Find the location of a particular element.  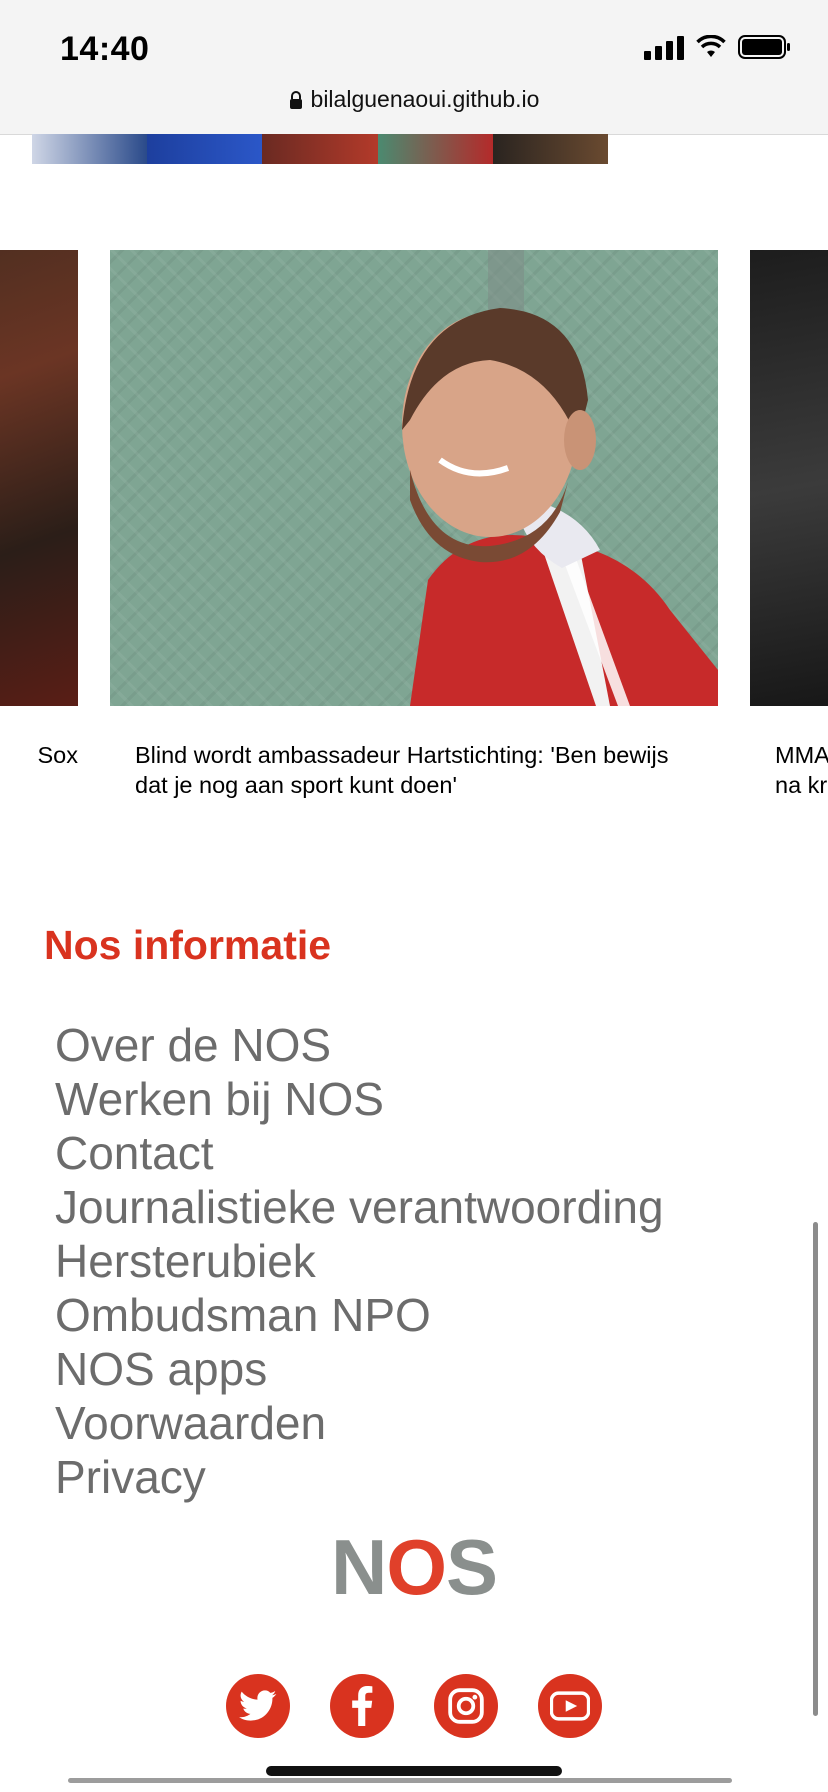

lock-icon is located at coordinates (295, 100).